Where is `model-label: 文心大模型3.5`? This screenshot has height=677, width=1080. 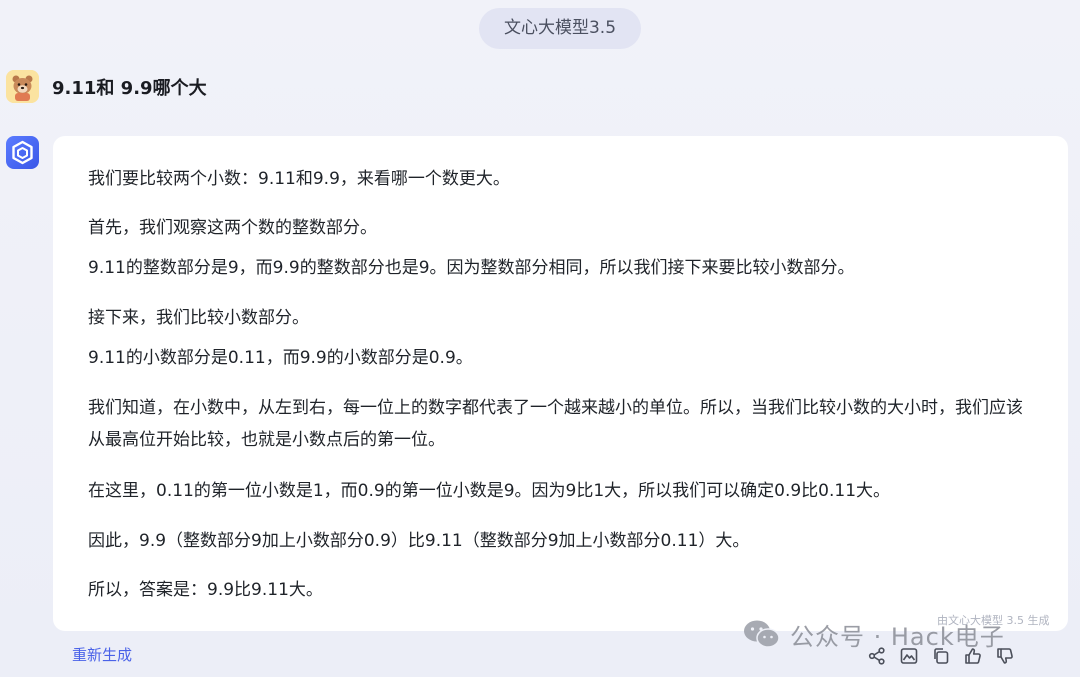 model-label: 文心大模型3.5 is located at coordinates (560, 28).